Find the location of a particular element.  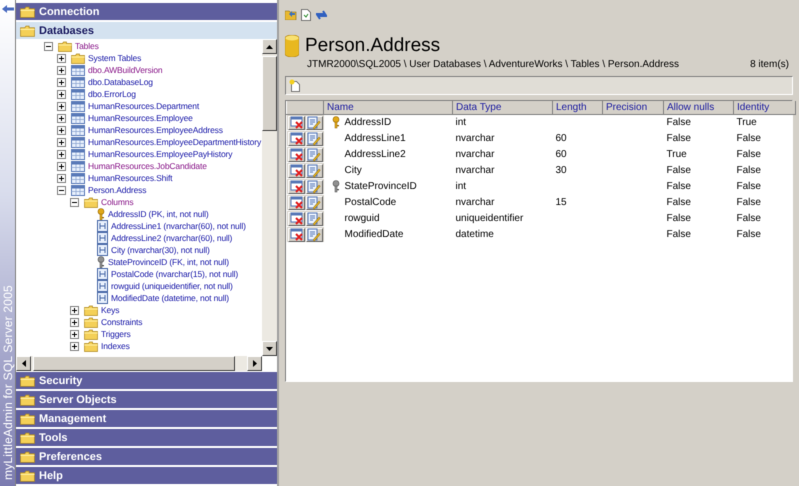

column-header: Precision is located at coordinates (633, 107).